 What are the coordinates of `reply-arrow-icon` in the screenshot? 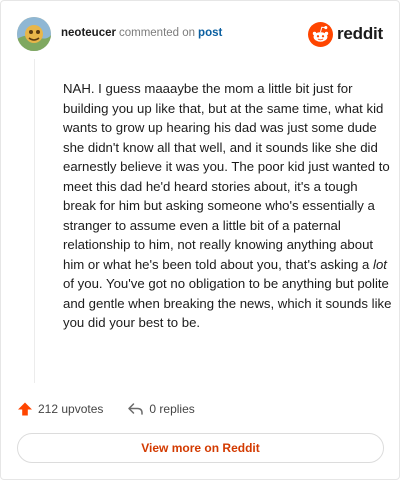 It's located at (136, 409).